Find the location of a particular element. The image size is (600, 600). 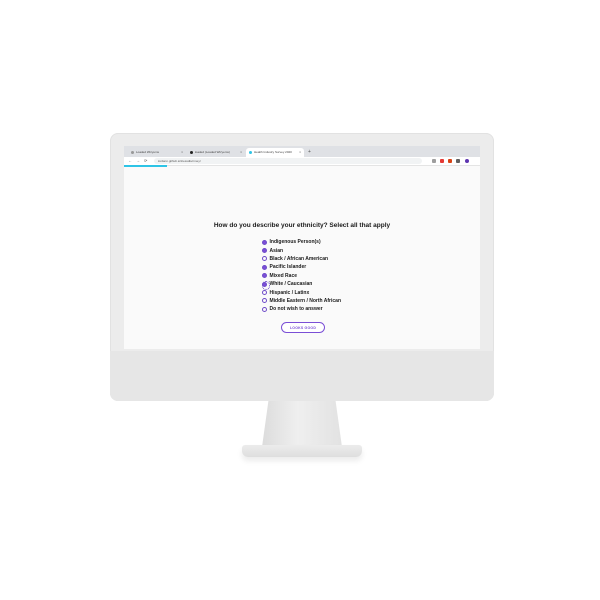

option-label: Asian is located at coordinates (276, 250).